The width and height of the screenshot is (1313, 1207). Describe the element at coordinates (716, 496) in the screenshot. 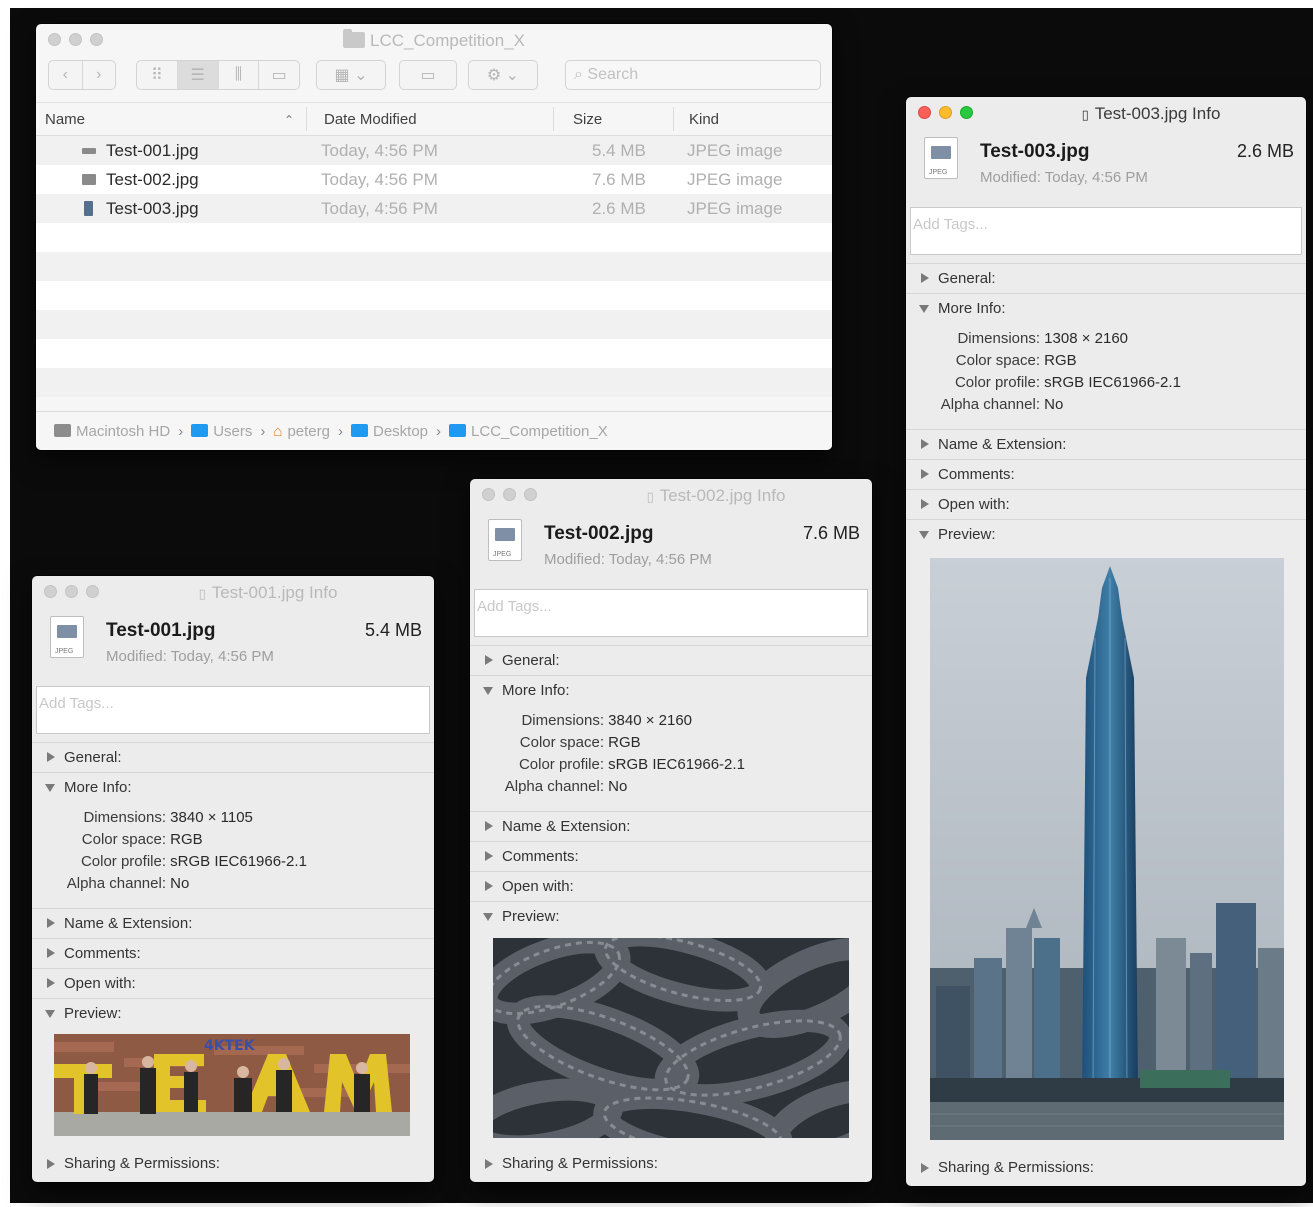

I see `info-title: ▯ Test-002.jpg Info` at that location.